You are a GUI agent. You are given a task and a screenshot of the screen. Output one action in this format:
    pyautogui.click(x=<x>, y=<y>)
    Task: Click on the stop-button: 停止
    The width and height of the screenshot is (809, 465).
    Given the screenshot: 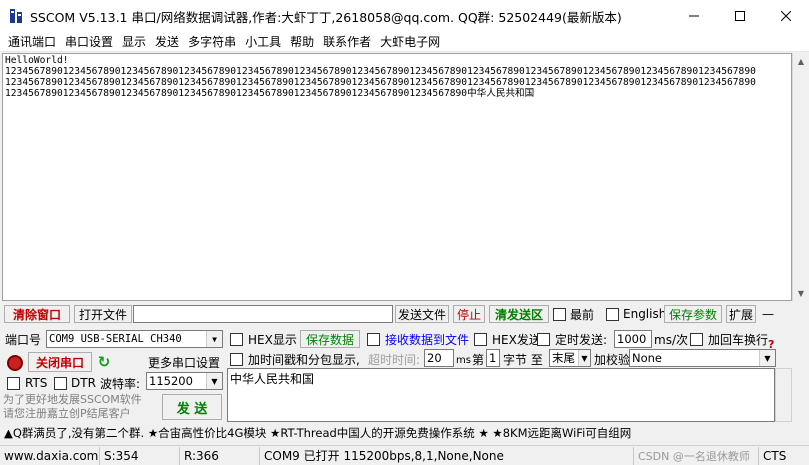 What is the action you would take?
    pyautogui.click(x=469, y=314)
    